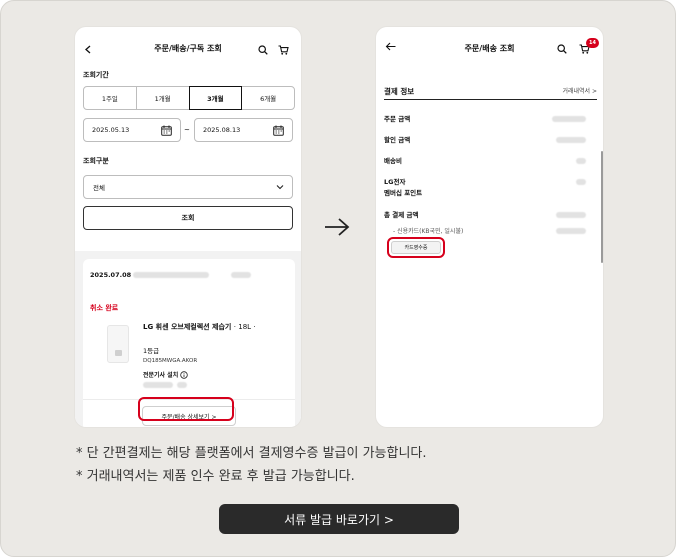  Describe the element at coordinates (182, 385) in the screenshot. I see `quantity-masked` at that location.